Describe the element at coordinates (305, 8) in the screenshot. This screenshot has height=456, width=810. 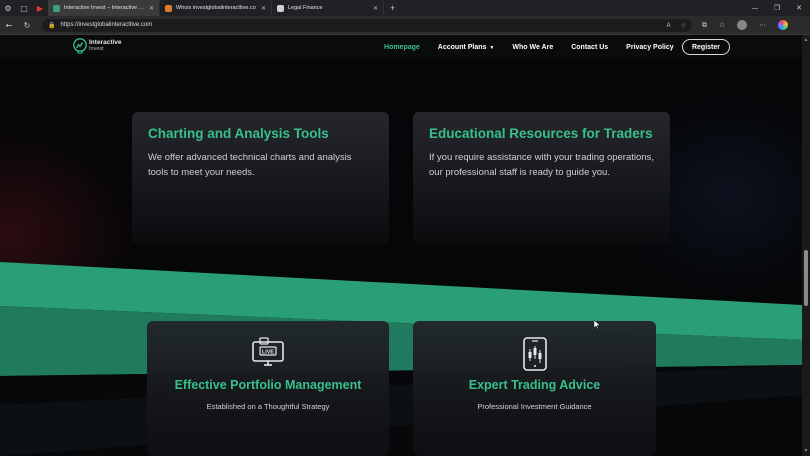
I see `tab-title: Legal Finance` at that location.